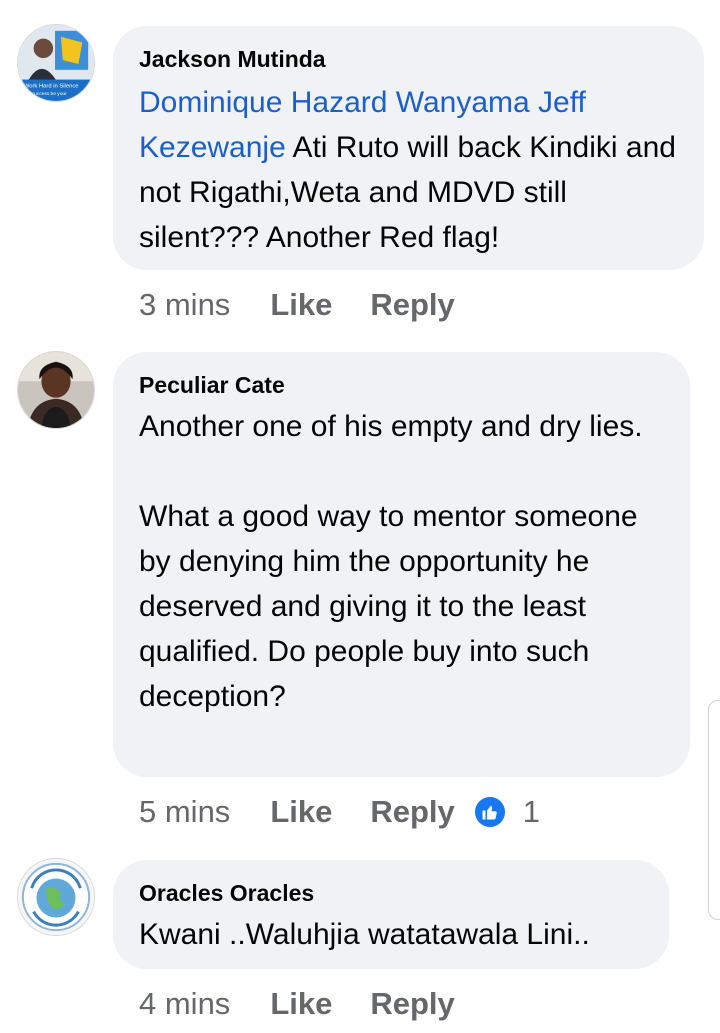 This screenshot has width=720, height=1033. What do you see at coordinates (364, 934) in the screenshot?
I see `comment-text: Kwani ..Waluhjia watatawala Lini..` at bounding box center [364, 934].